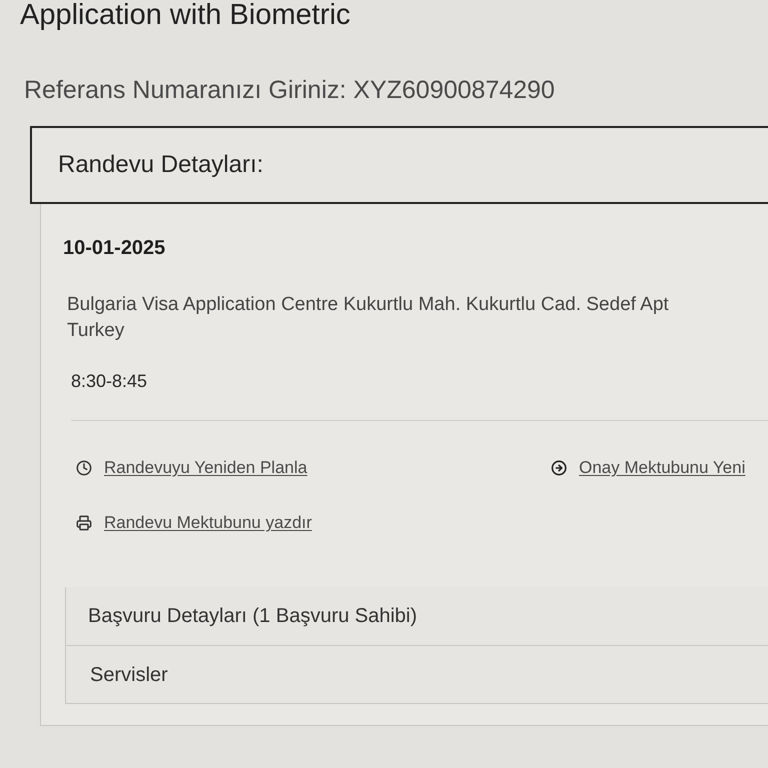 Image resolution: width=768 pixels, height=768 pixels. I want to click on address-line: Bulgaria Visa Application Centre Kukurtlu Mah. Kukurtlu Cad. Sedef Apt, so click(368, 305).